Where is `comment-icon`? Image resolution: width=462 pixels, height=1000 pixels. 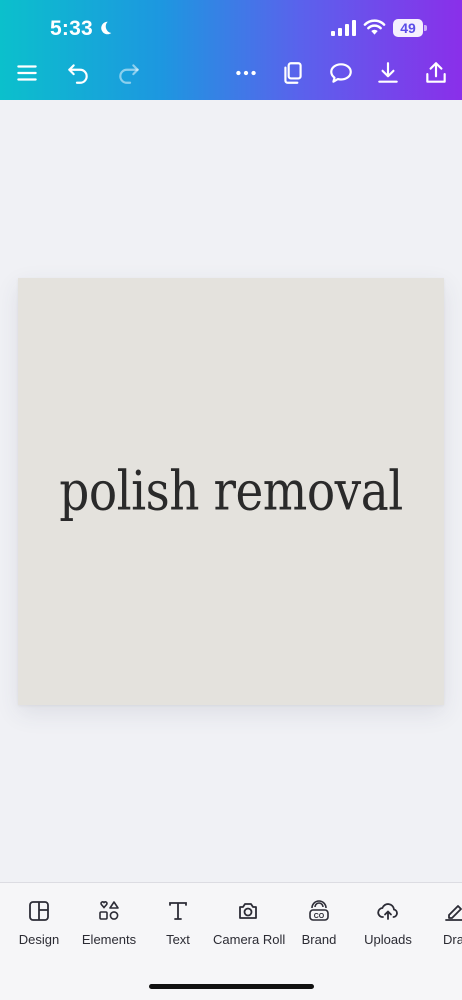
comment-icon is located at coordinates (341, 73).